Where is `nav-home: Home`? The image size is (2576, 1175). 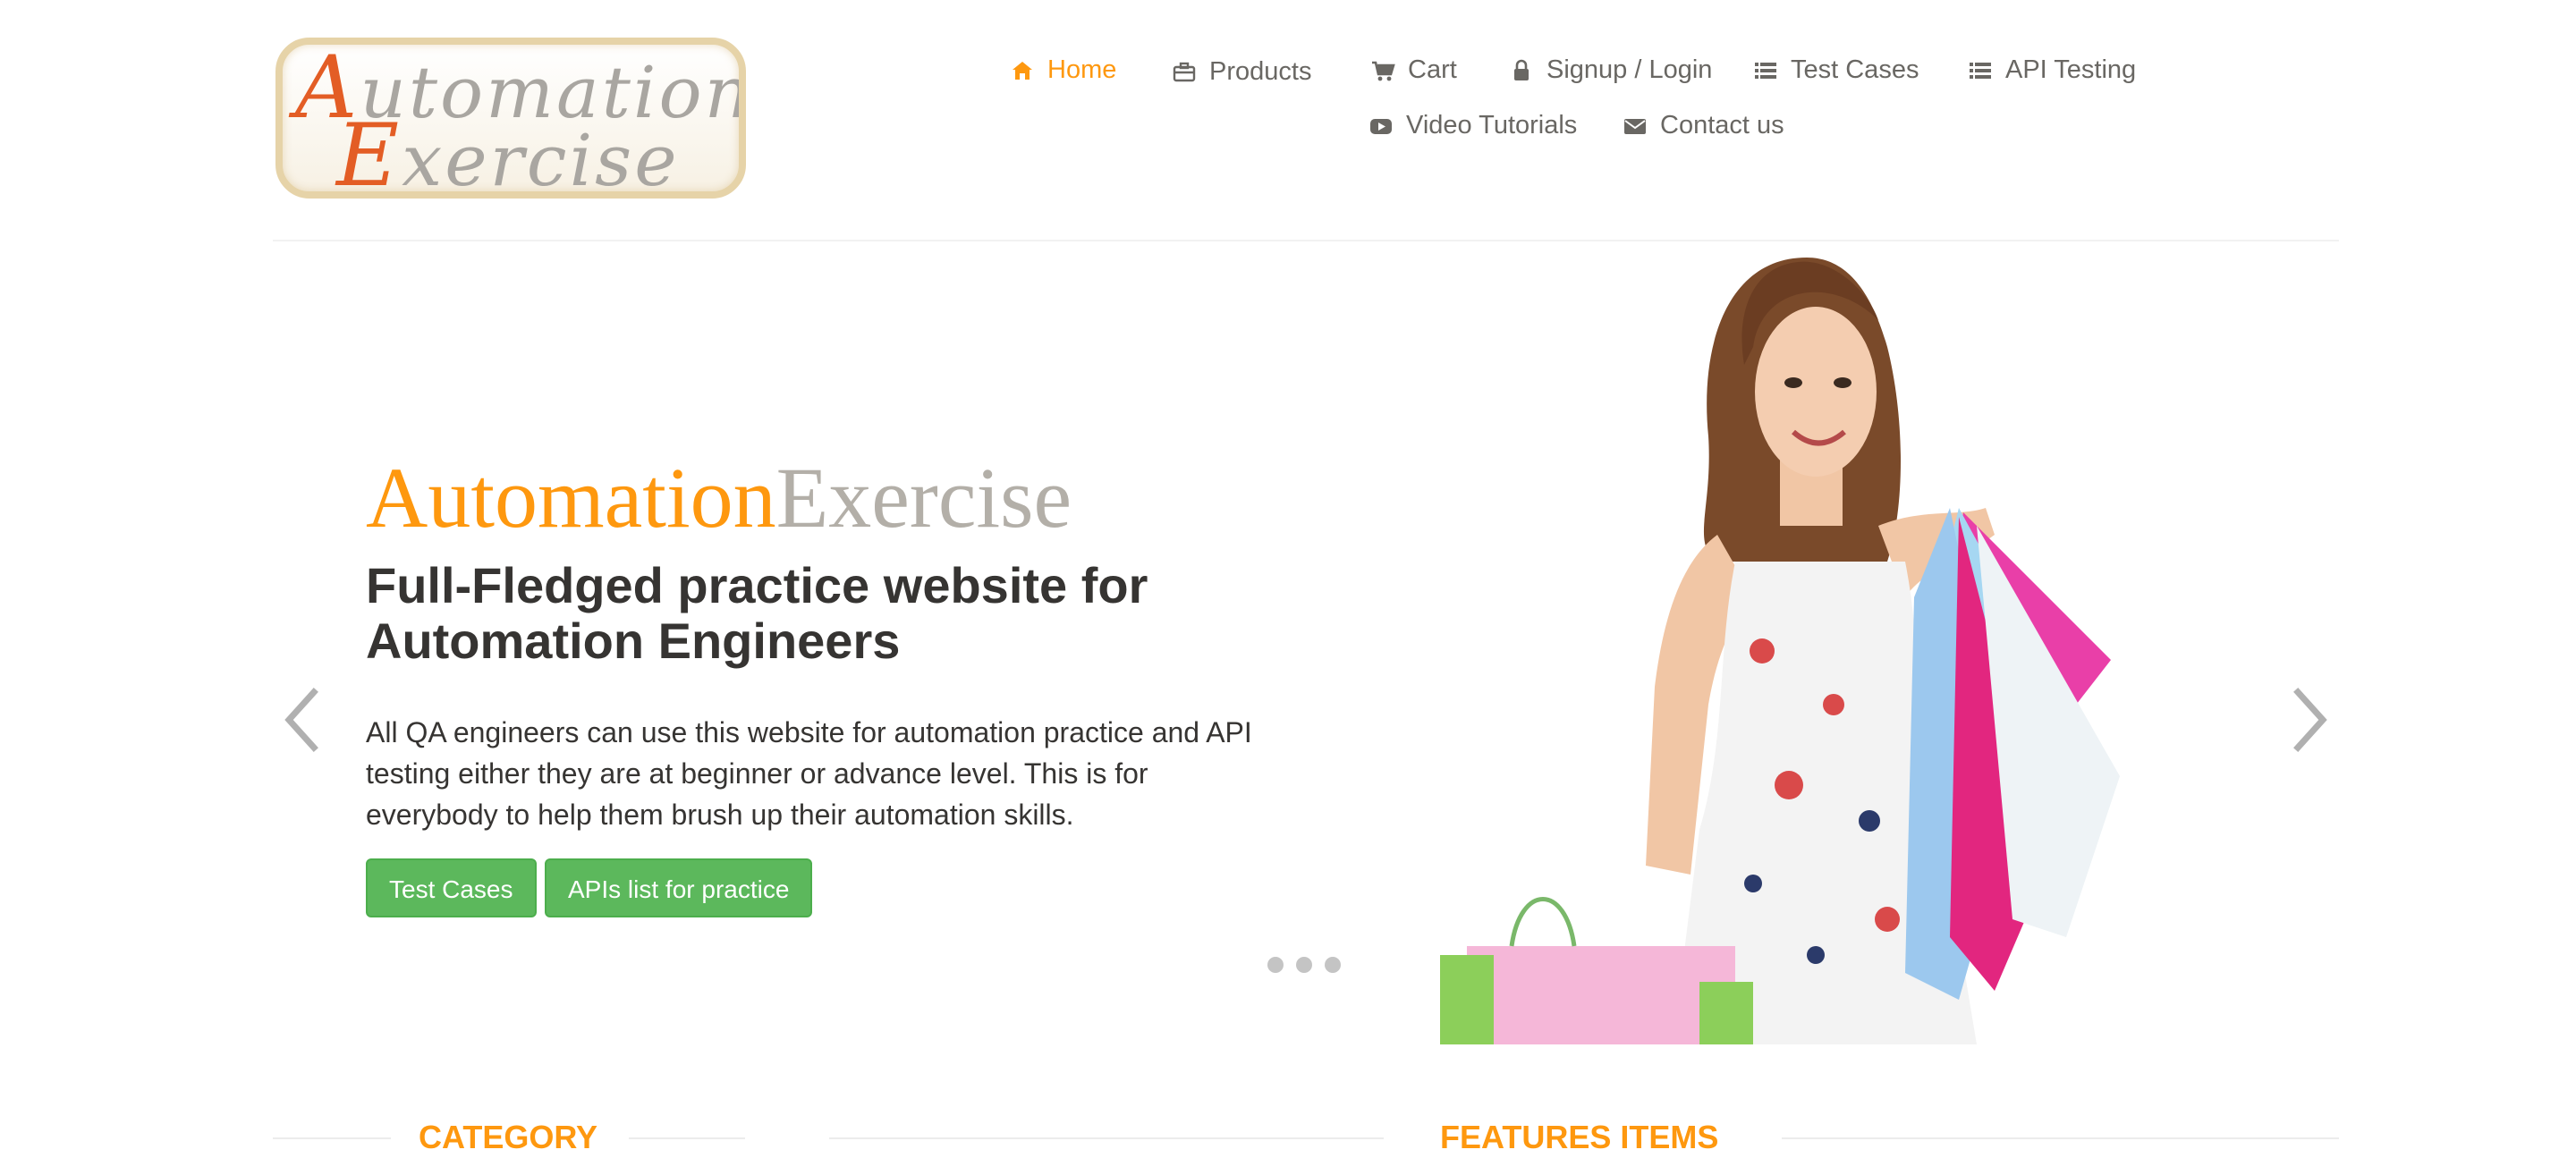
nav-home: Home is located at coordinates (1063, 70).